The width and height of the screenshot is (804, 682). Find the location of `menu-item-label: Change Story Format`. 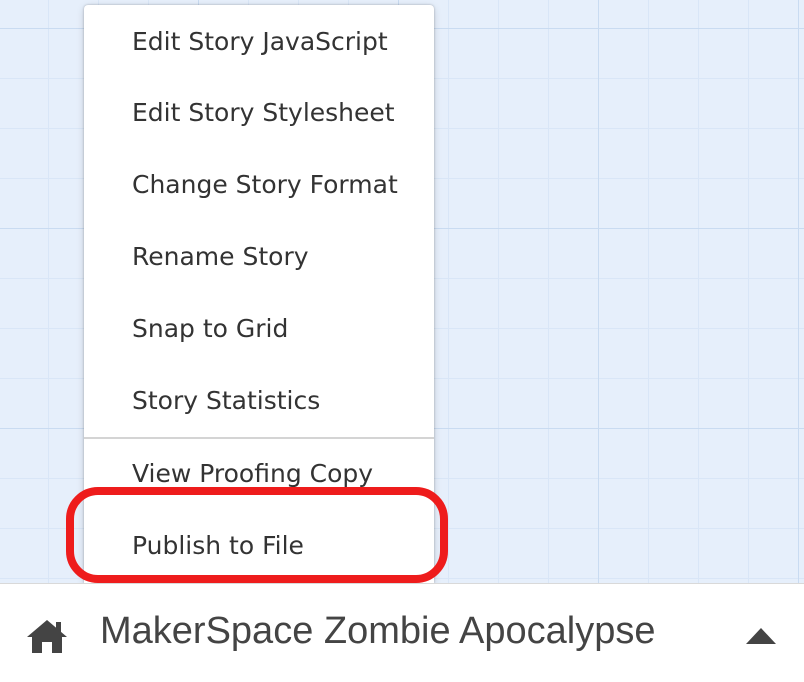

menu-item-label: Change Story Format is located at coordinates (265, 184).